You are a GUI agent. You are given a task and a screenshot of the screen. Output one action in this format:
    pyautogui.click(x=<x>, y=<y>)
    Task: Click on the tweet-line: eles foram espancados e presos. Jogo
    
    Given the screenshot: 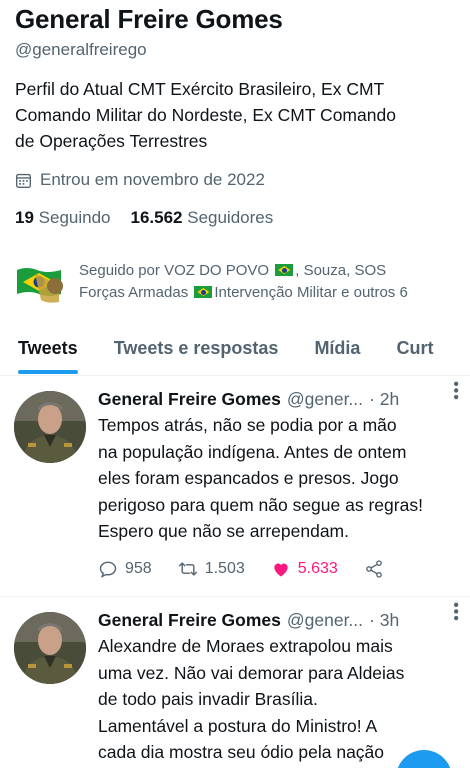 What is the action you would take?
    pyautogui.click(x=248, y=478)
    